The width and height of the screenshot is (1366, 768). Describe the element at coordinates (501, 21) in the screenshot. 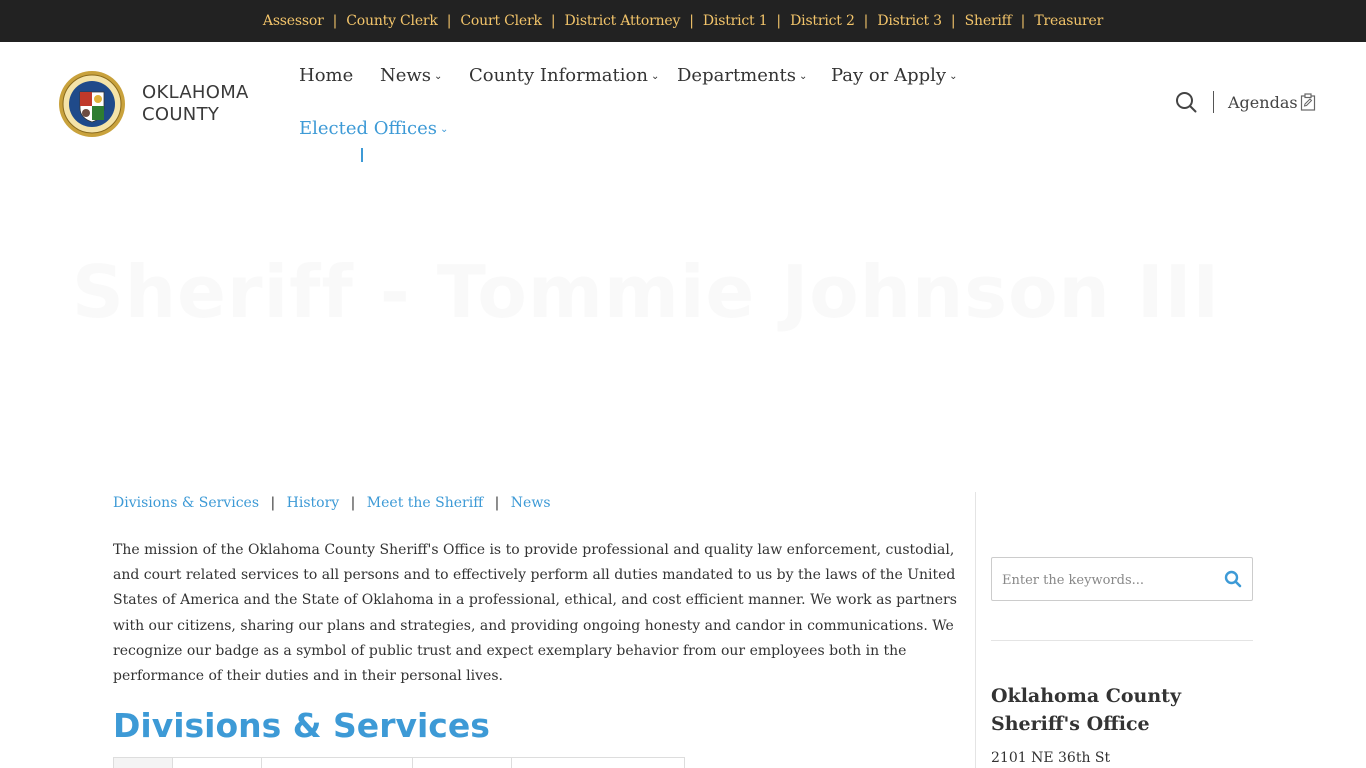

I see `topbar-link-court-clerk: Court Clerk` at that location.